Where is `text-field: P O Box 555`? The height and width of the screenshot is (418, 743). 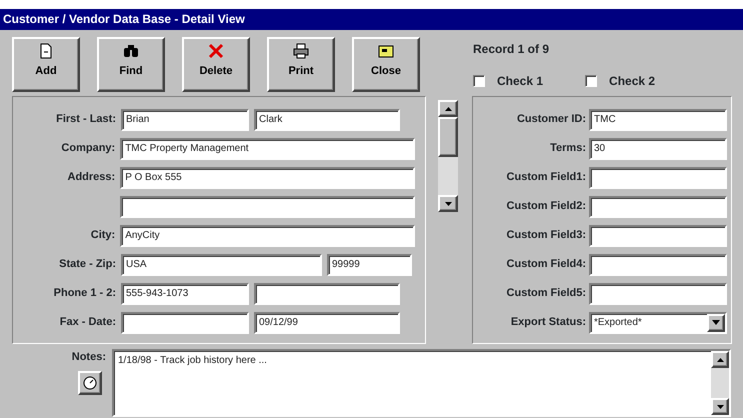 text-field: P O Box 555 is located at coordinates (267, 177).